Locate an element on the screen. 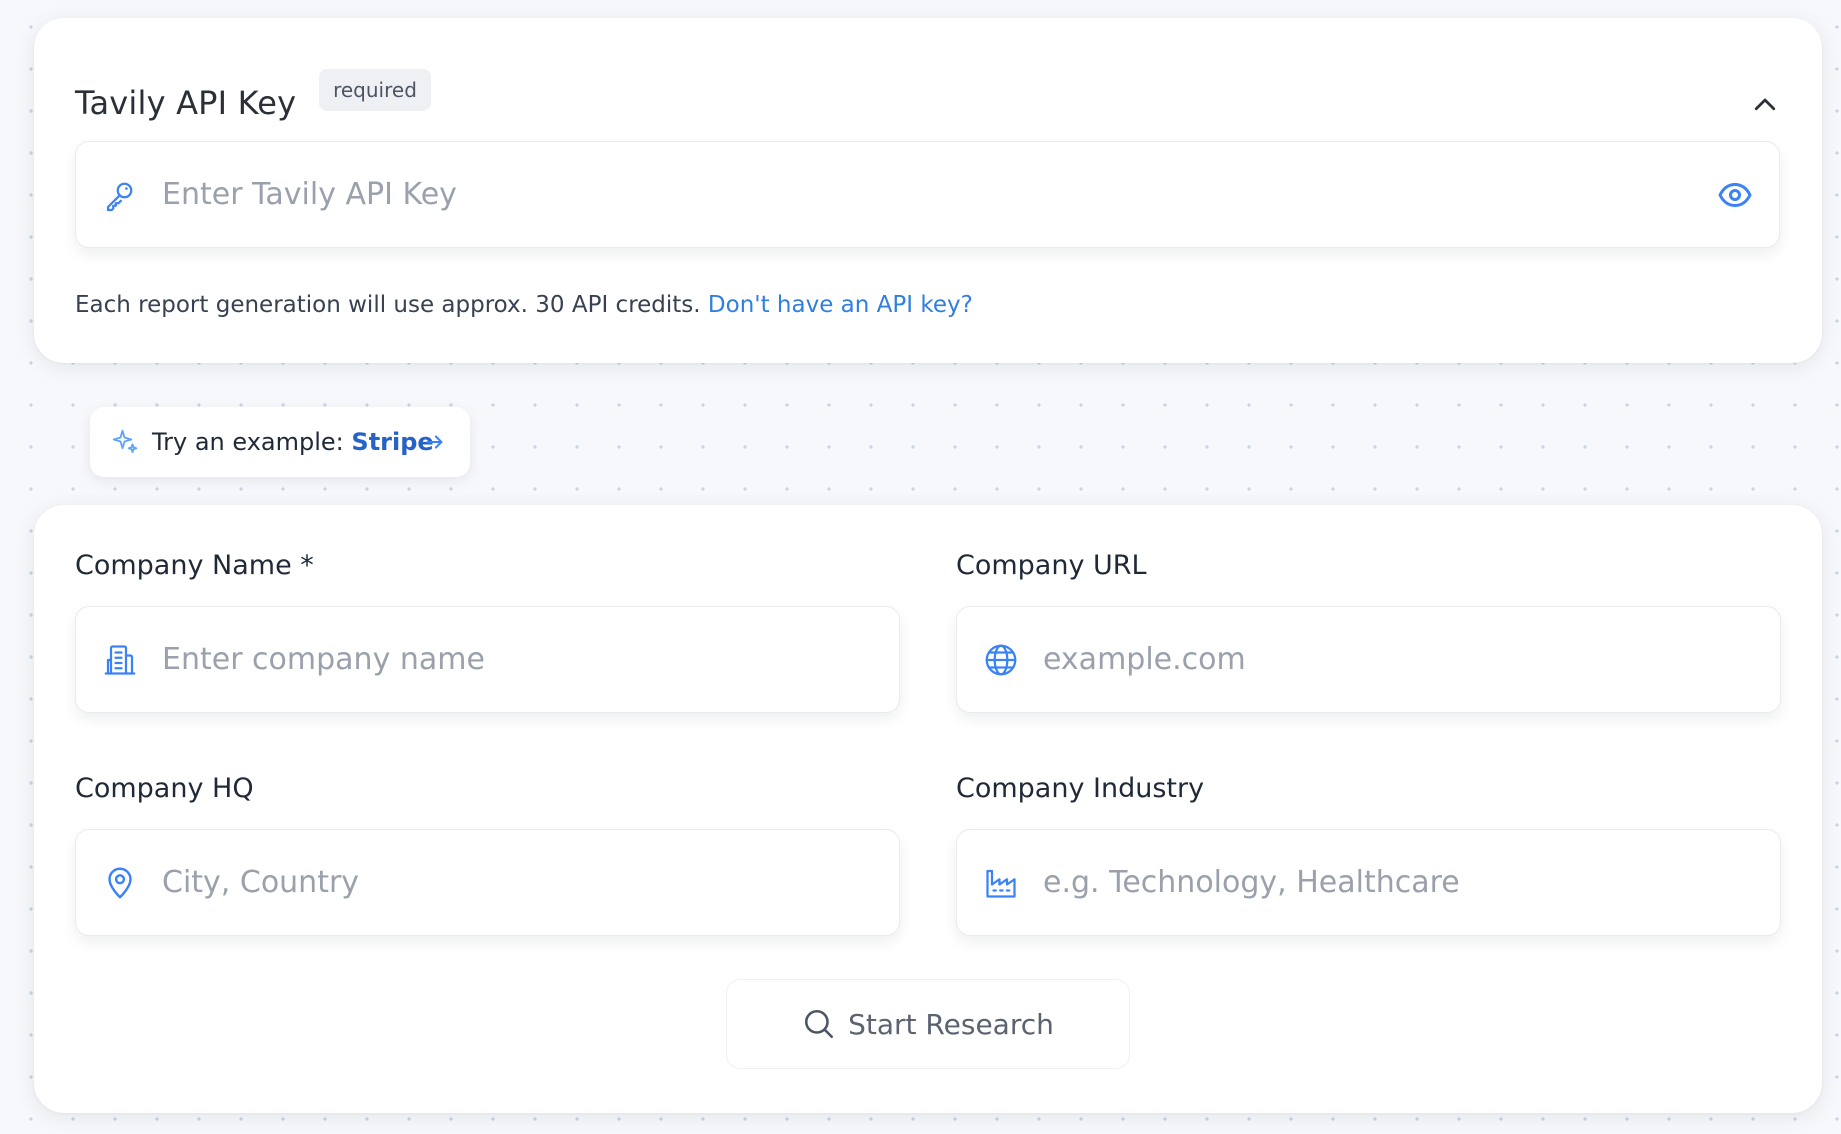  company-url-input is located at coordinates (1370, 659).